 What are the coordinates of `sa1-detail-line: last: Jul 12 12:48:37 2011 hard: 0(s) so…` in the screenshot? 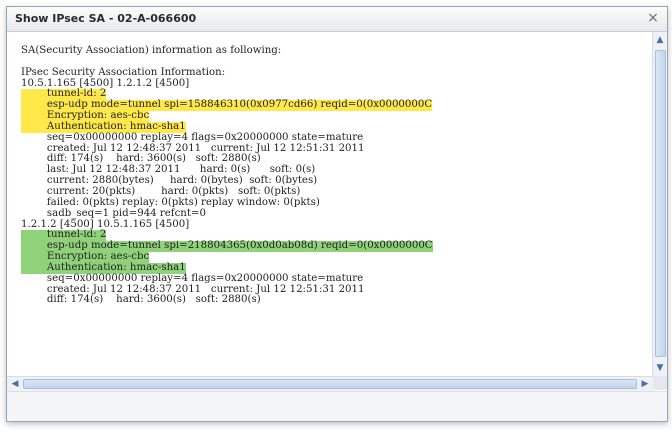 It's located at (168, 170).